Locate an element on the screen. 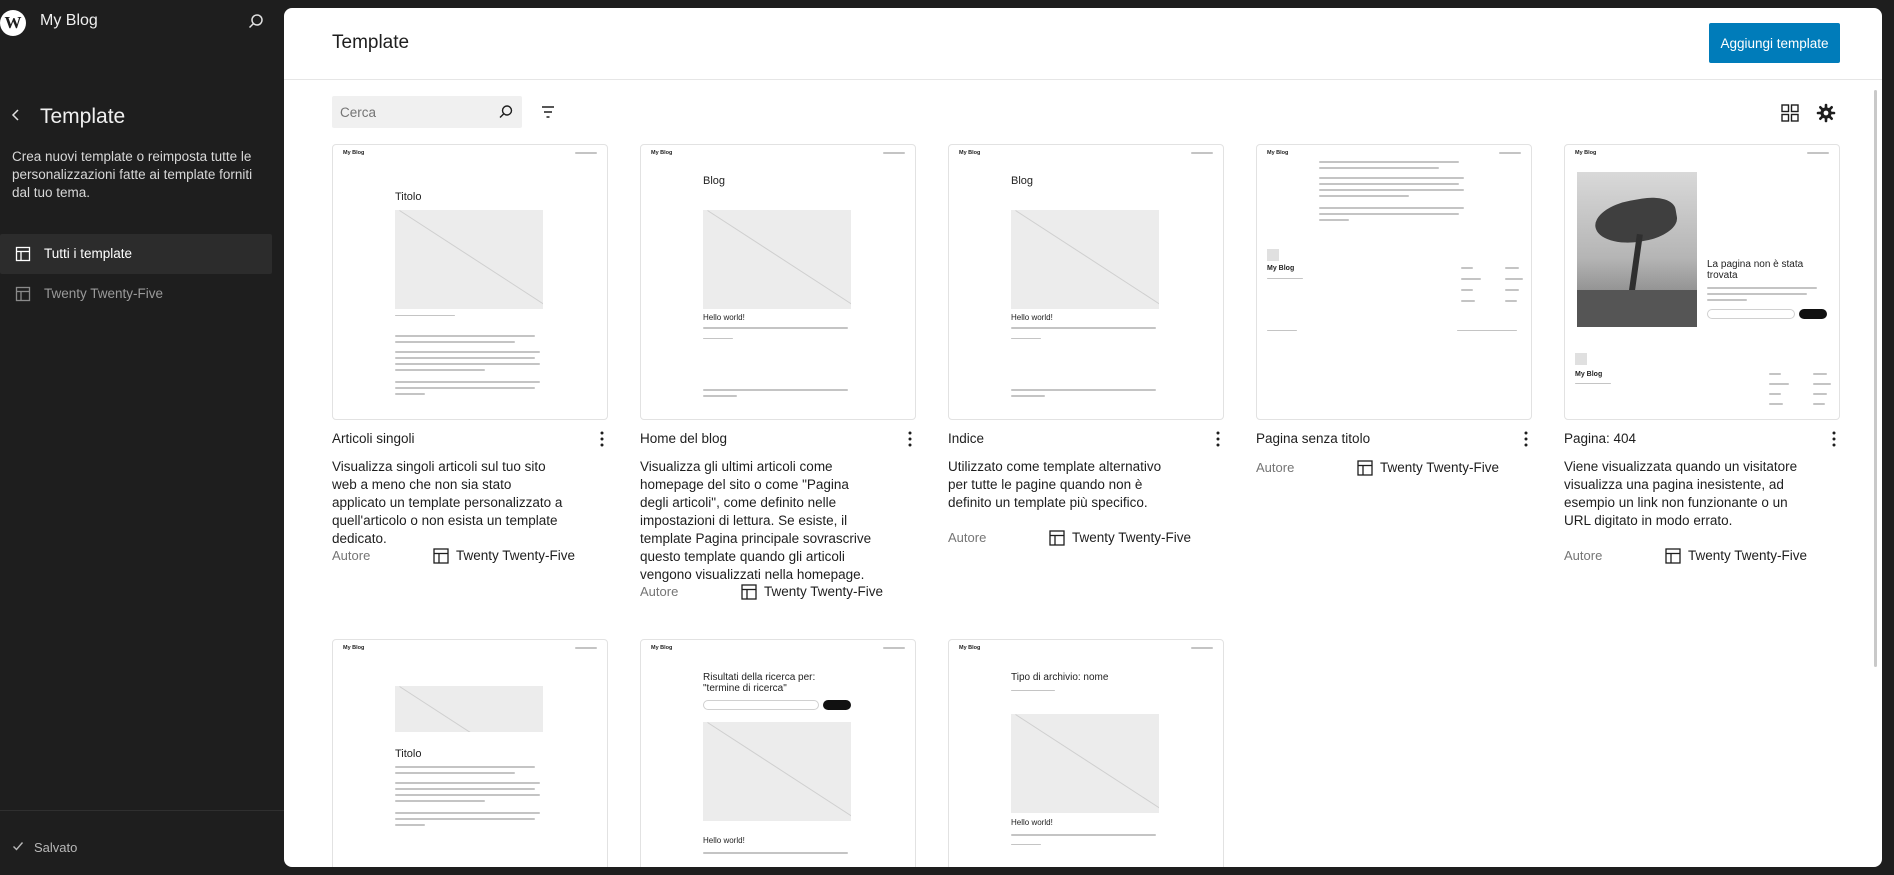  template-title: Home del blog is located at coordinates (683, 438).